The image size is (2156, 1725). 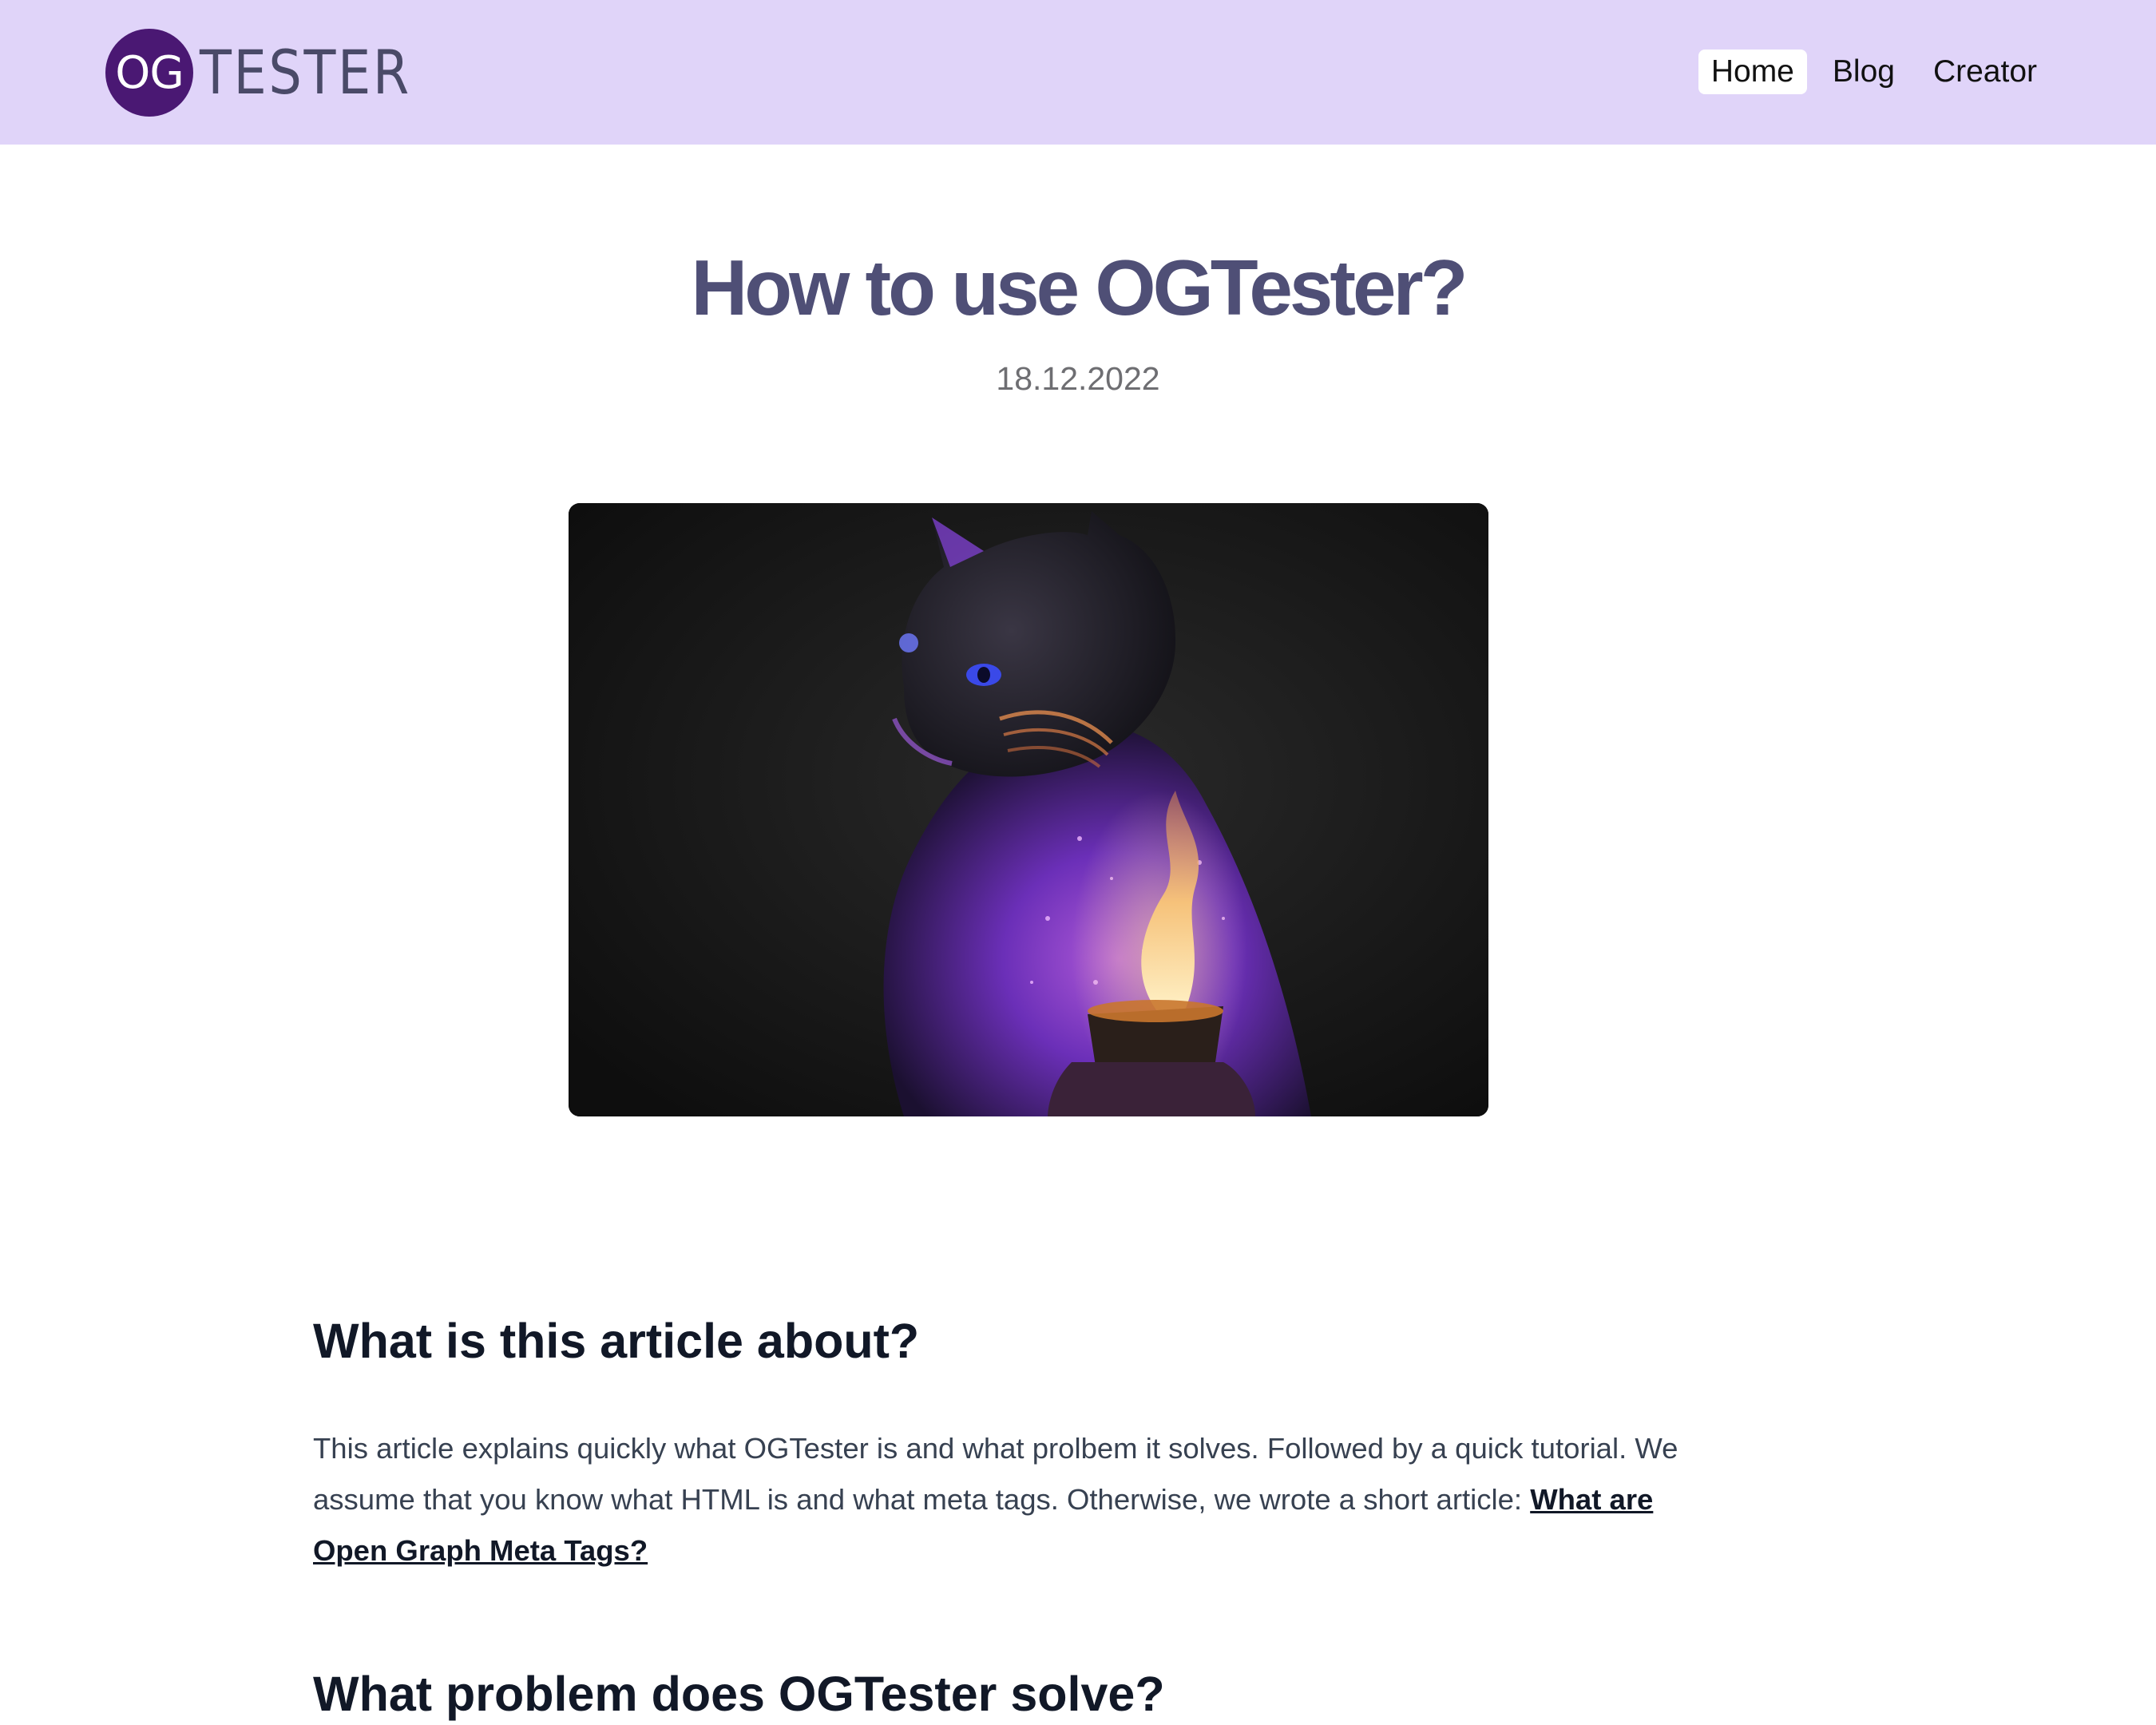 What do you see at coordinates (739, 1694) in the screenshot?
I see `section-heading-problem: What problem does OGTester solve?` at bounding box center [739, 1694].